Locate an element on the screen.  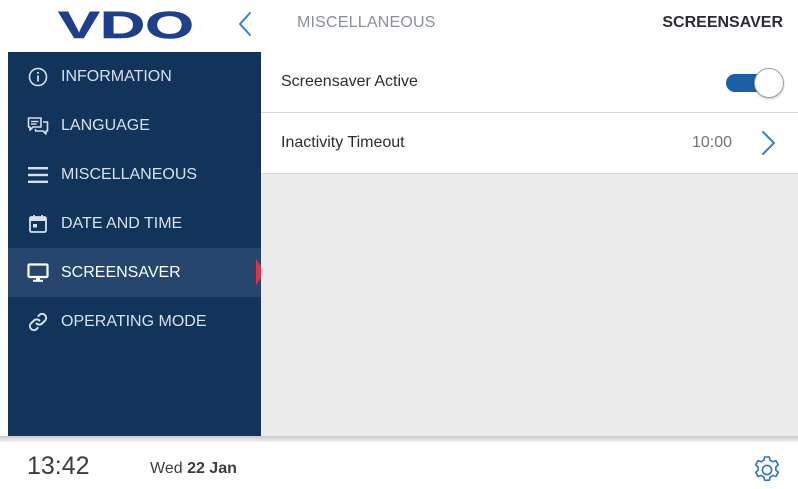
sidebar-item-miscellaneous: MISCELLANEOUS is located at coordinates (134, 174).